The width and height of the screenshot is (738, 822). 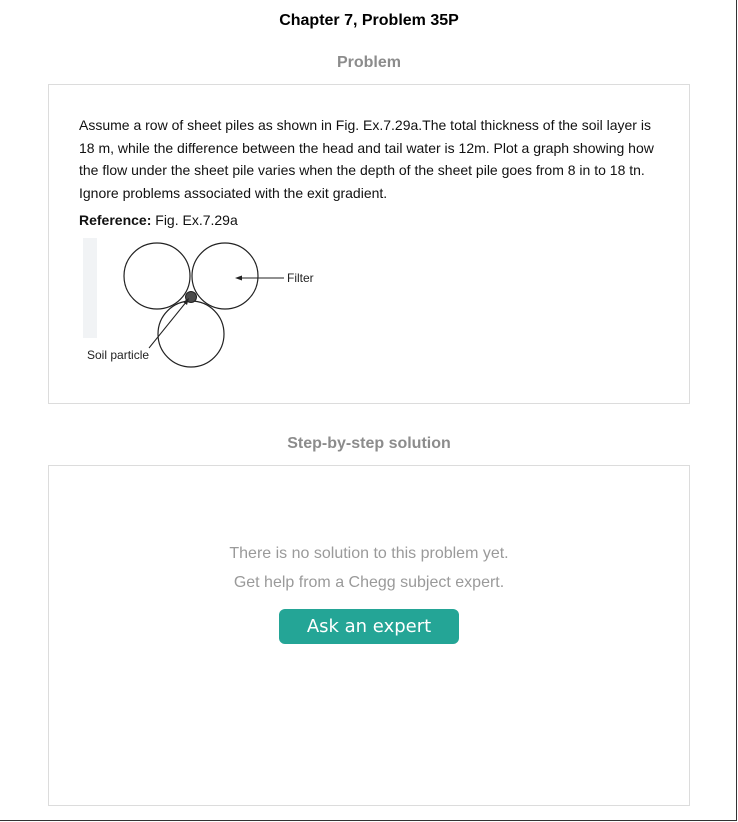 What do you see at coordinates (368, 62) in the screenshot?
I see `problem-heading: Problem` at bounding box center [368, 62].